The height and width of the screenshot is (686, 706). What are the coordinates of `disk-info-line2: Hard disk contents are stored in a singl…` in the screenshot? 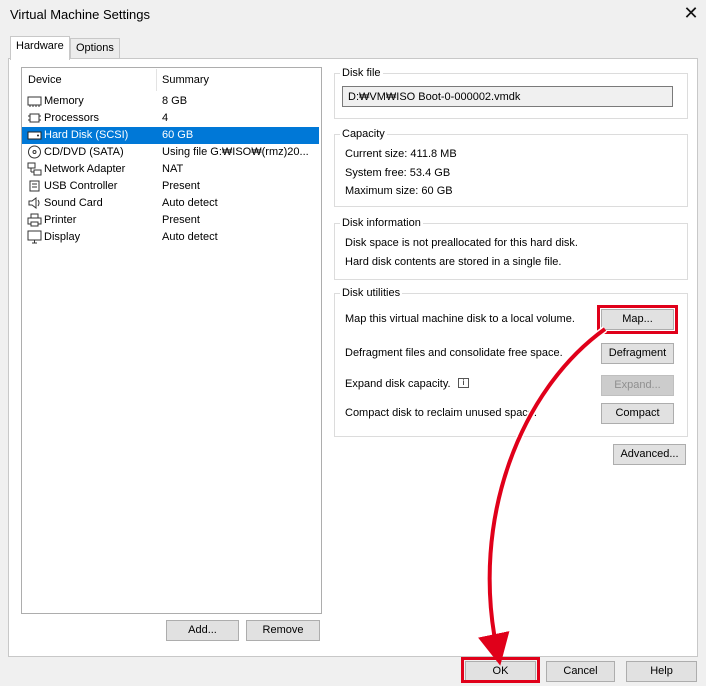 It's located at (453, 262).